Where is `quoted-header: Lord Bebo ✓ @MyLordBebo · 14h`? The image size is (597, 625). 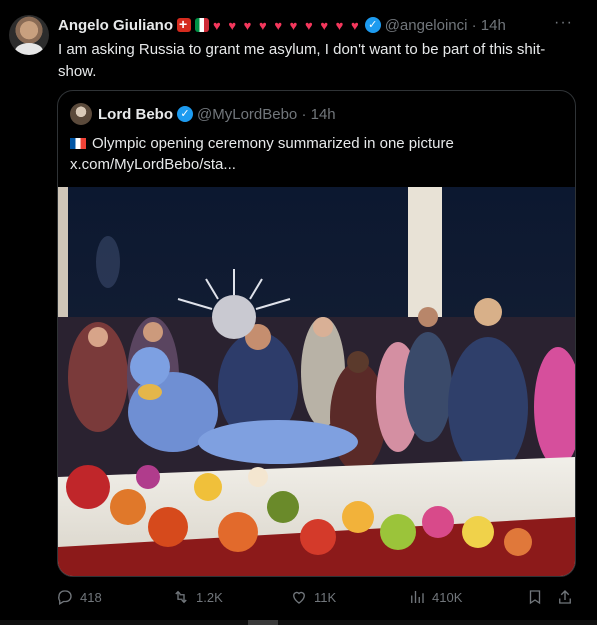
quoted-header: Lord Bebo ✓ @MyLordBebo · 14h is located at coordinates (203, 114).